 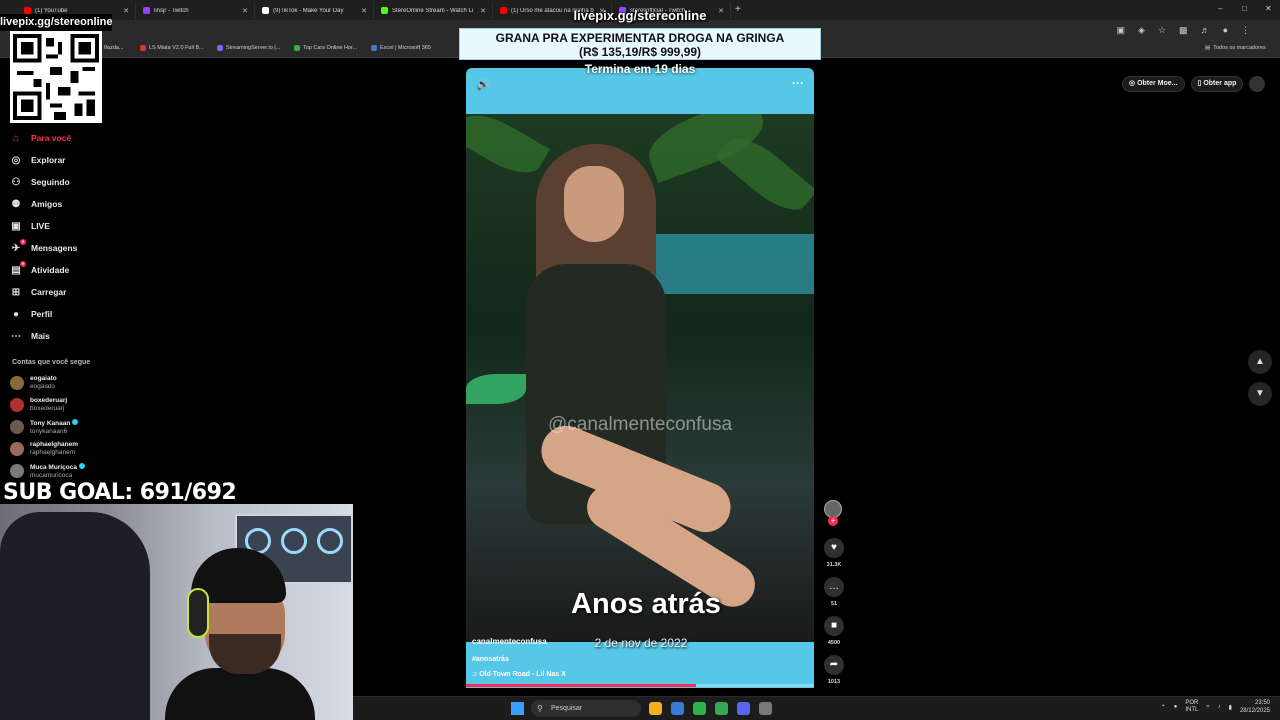 What do you see at coordinates (120, 492) in the screenshot?
I see `sub-goal-counter: SUB GOAL: 691/692` at bounding box center [120, 492].